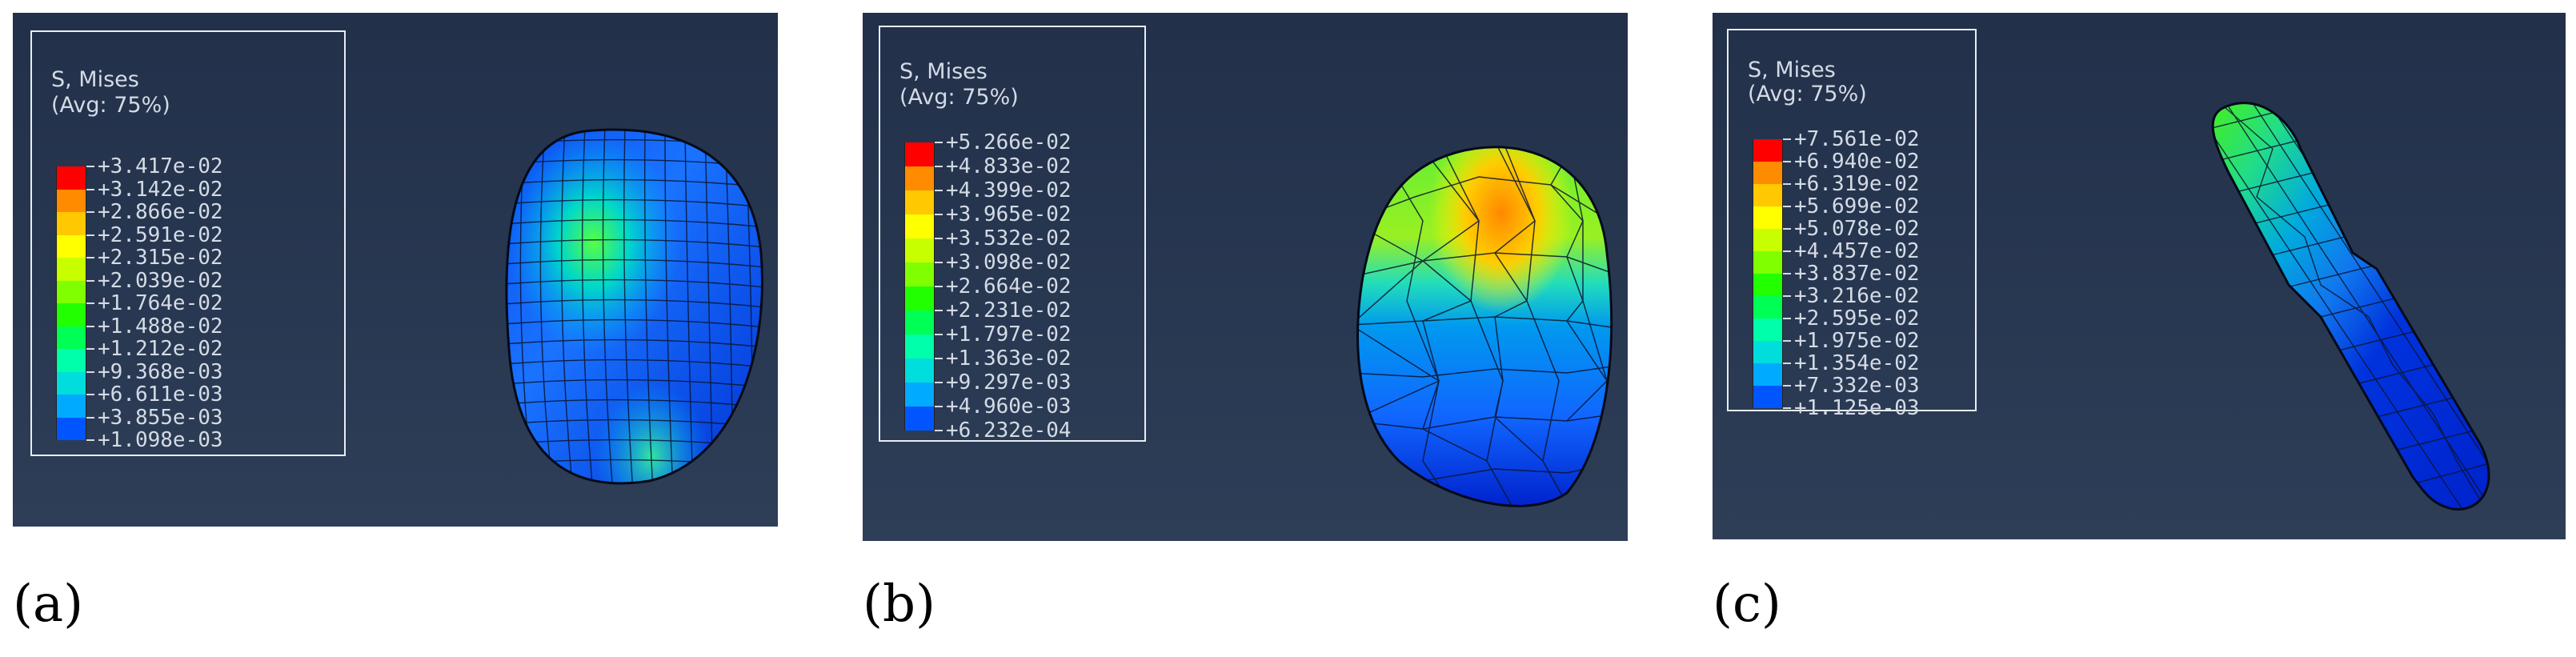 This screenshot has width=2576, height=657. What do you see at coordinates (1857, 184) in the screenshot?
I see `legend-value-label: +6.319e-02` at bounding box center [1857, 184].